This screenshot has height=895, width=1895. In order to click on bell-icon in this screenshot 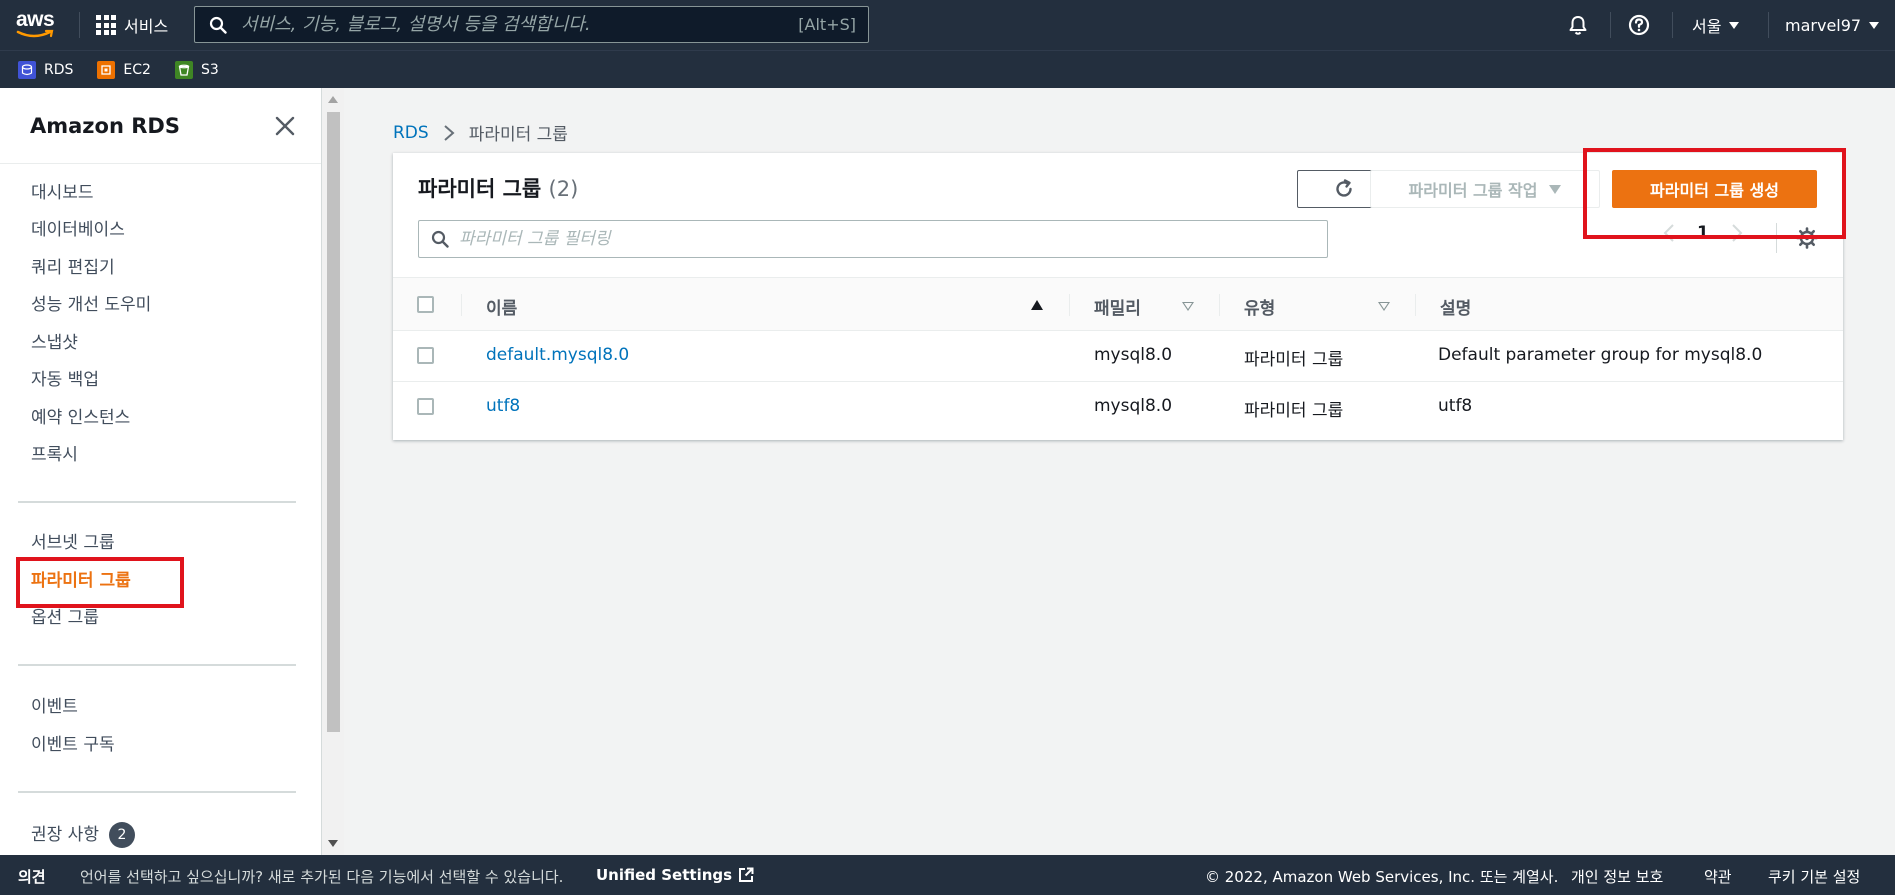, I will do `click(1578, 25)`.